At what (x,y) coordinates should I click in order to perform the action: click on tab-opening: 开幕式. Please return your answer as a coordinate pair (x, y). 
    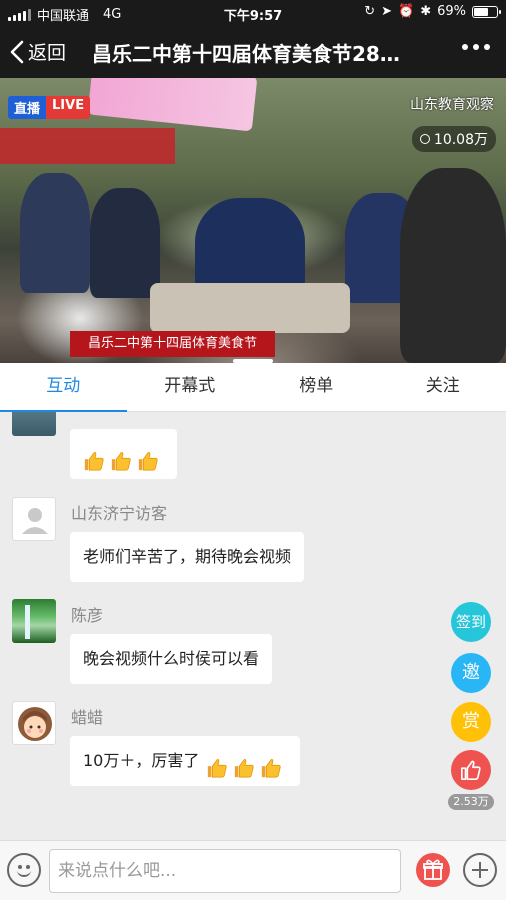
    Looking at the image, I should click on (190, 387).